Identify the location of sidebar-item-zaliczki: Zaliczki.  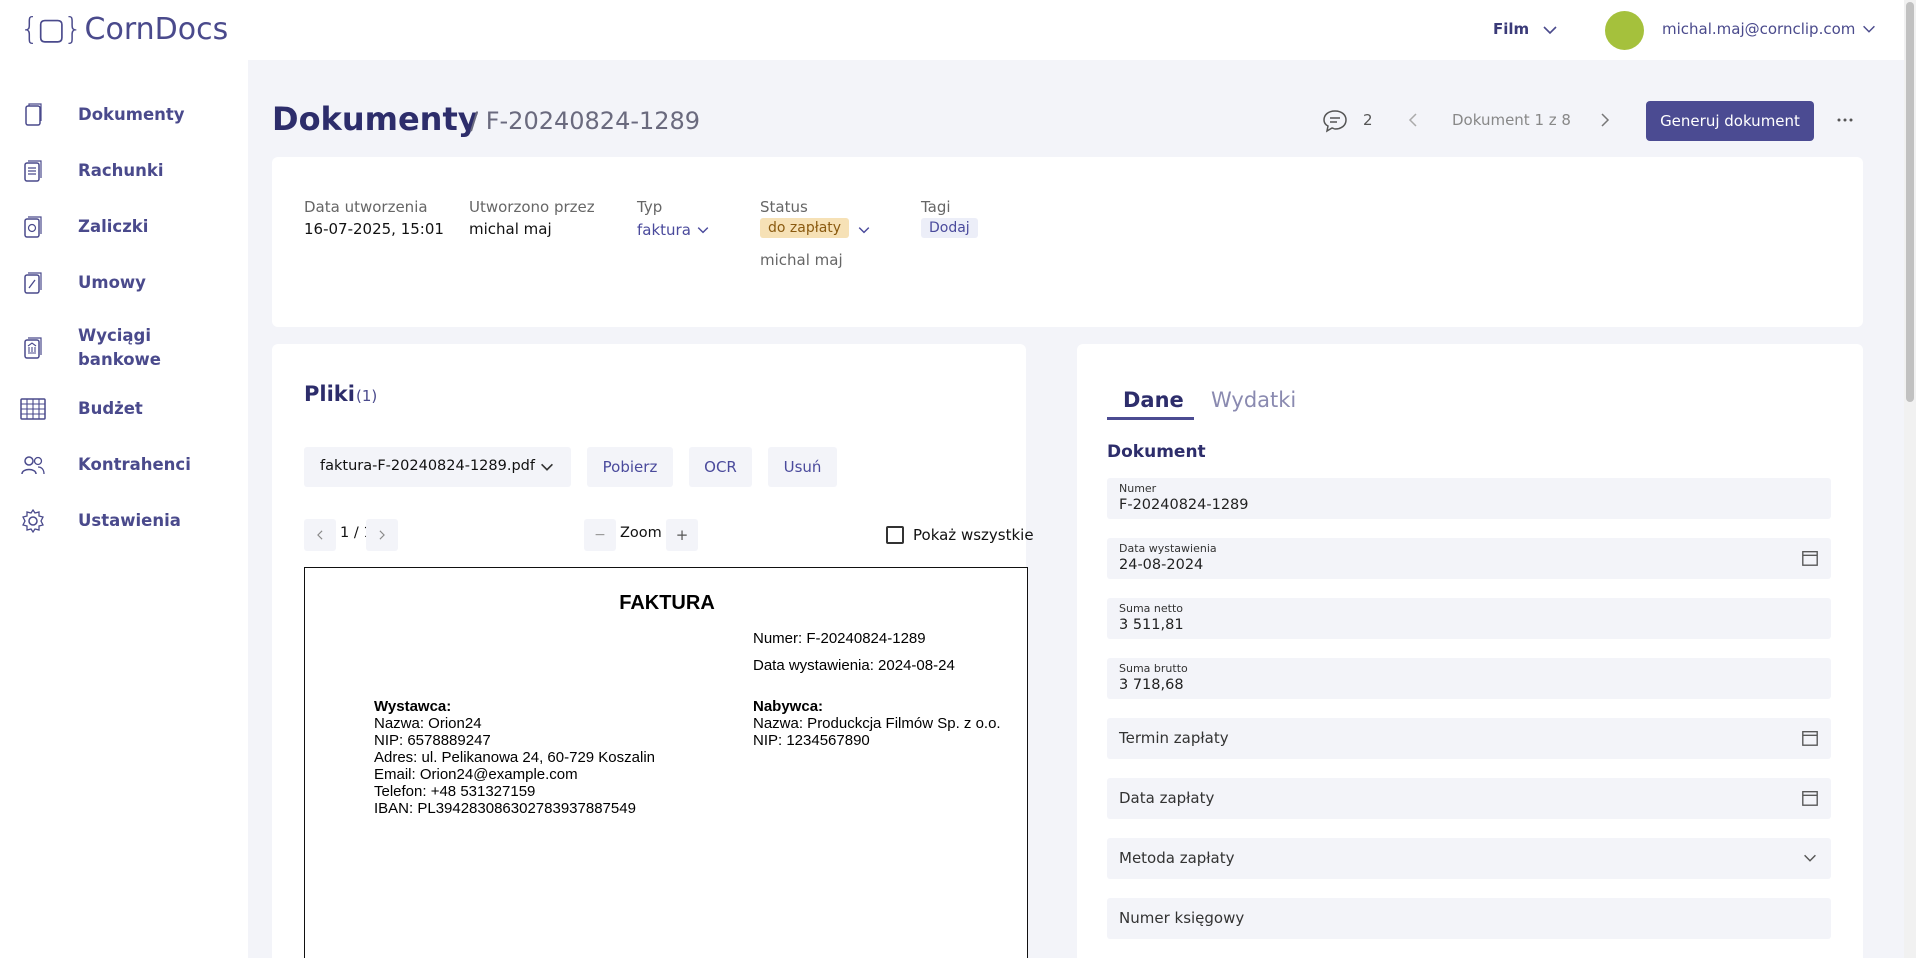
(124, 227).